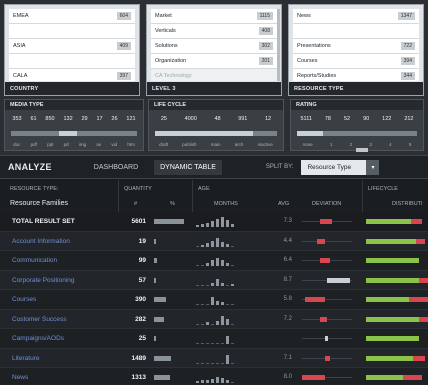  What do you see at coordinates (214, 222) in the screenshot?
I see `total-row: TOTAL RESULT SET 5601 7.3` at bounding box center [214, 222].